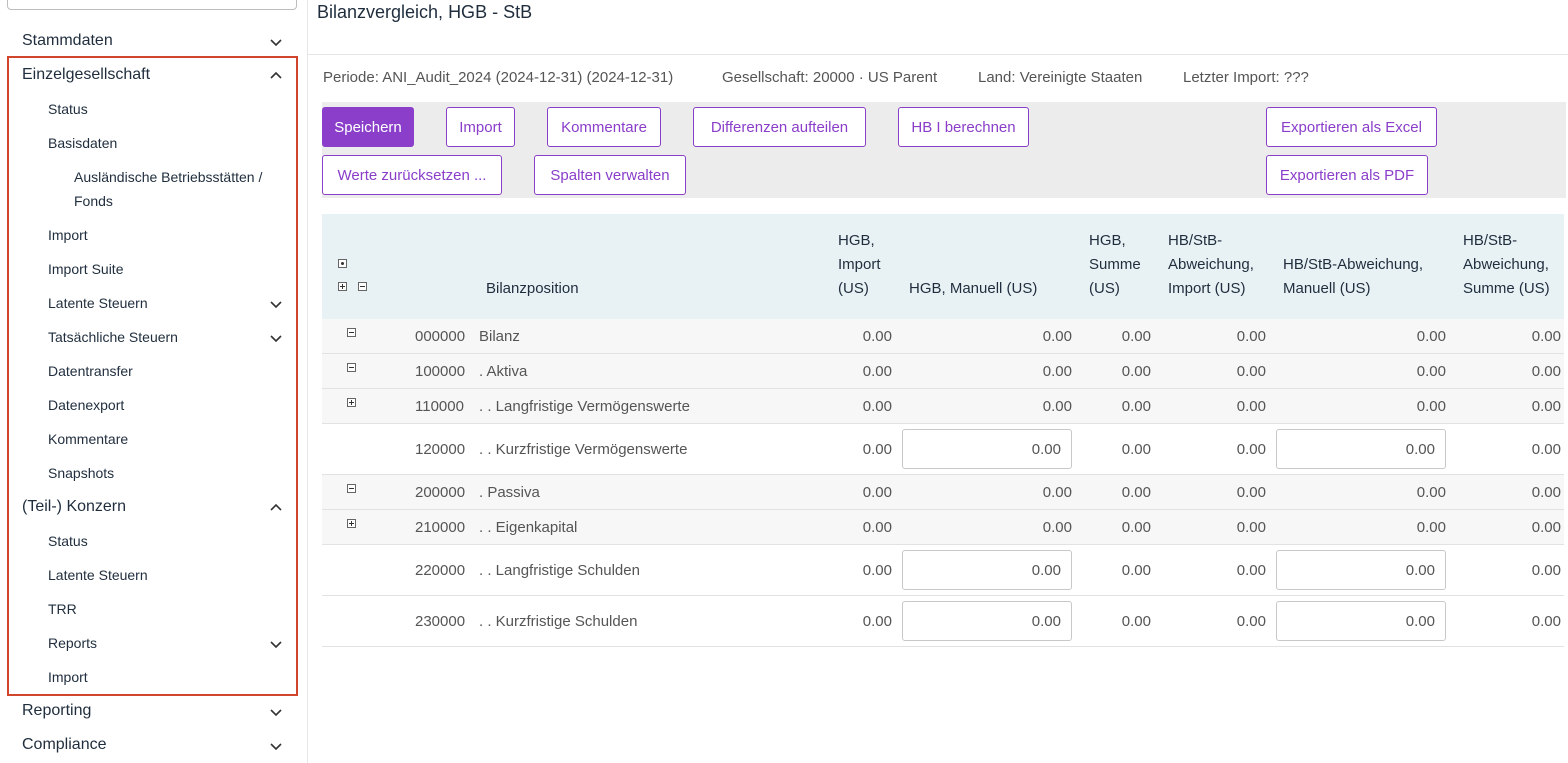 Image resolution: width=1568 pixels, height=763 pixels. Describe the element at coordinates (558, 621) in the screenshot. I see `row-name: . . Kurzfristige Schulden` at that location.